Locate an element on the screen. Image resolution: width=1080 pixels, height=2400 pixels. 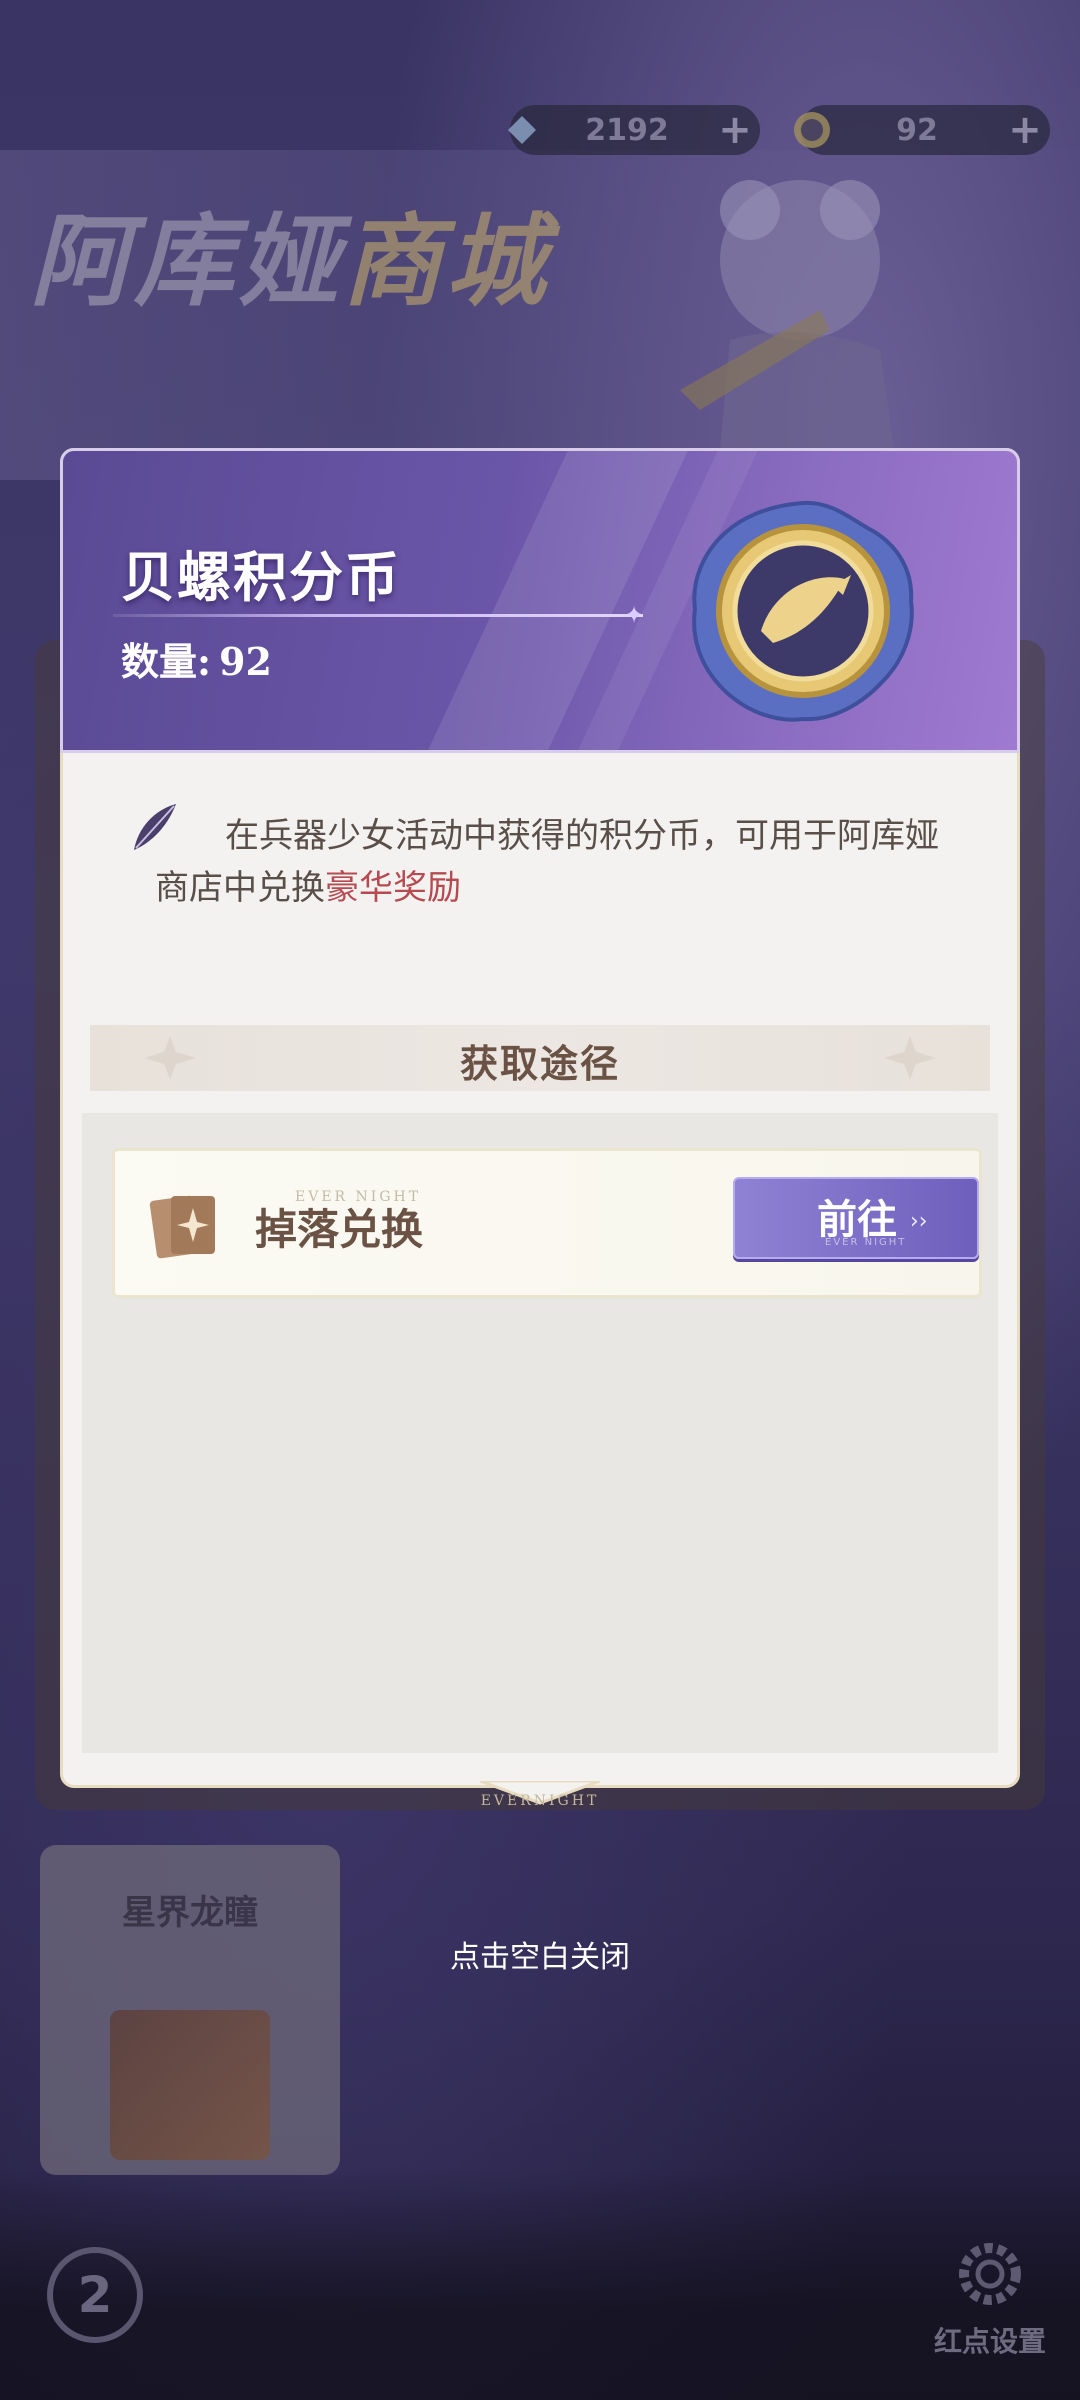
bottom-bar is located at coordinates (540, 2285).